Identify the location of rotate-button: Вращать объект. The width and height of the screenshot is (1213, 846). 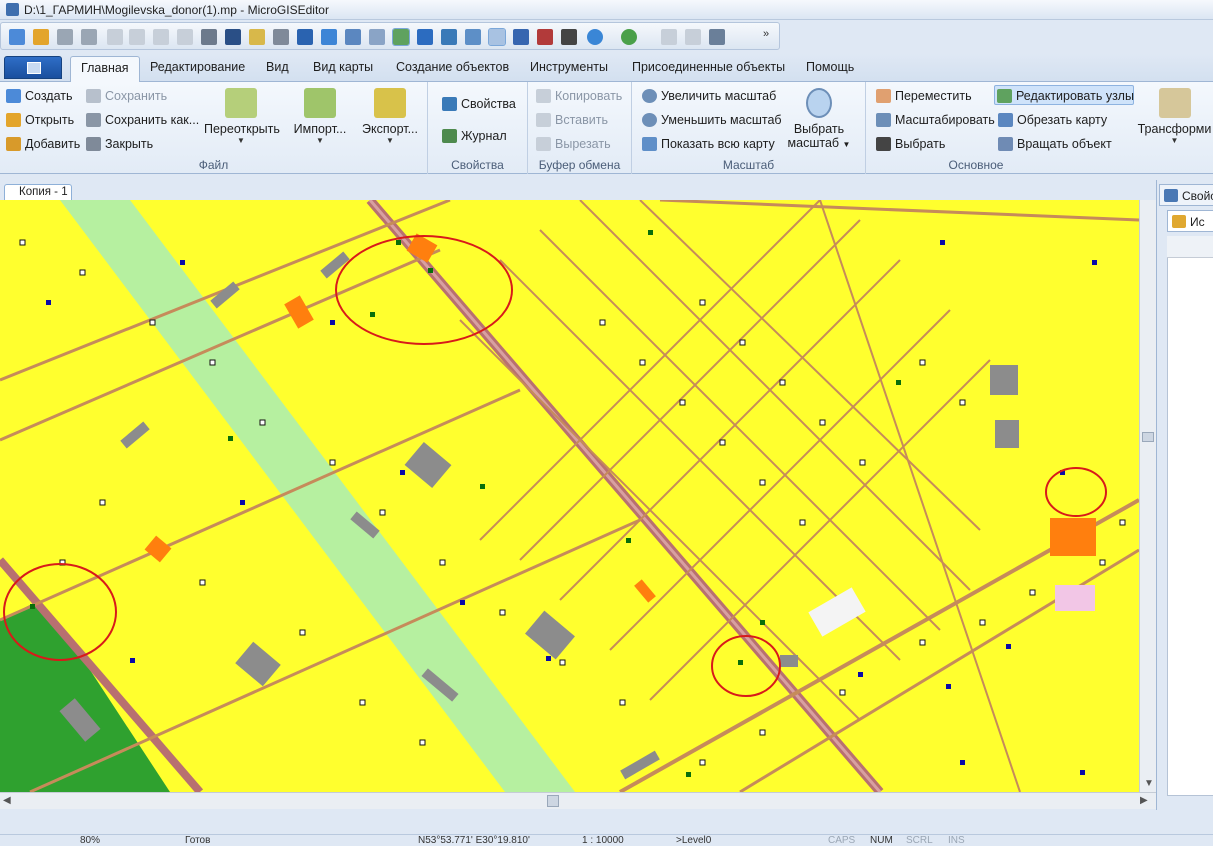
(1054, 144).